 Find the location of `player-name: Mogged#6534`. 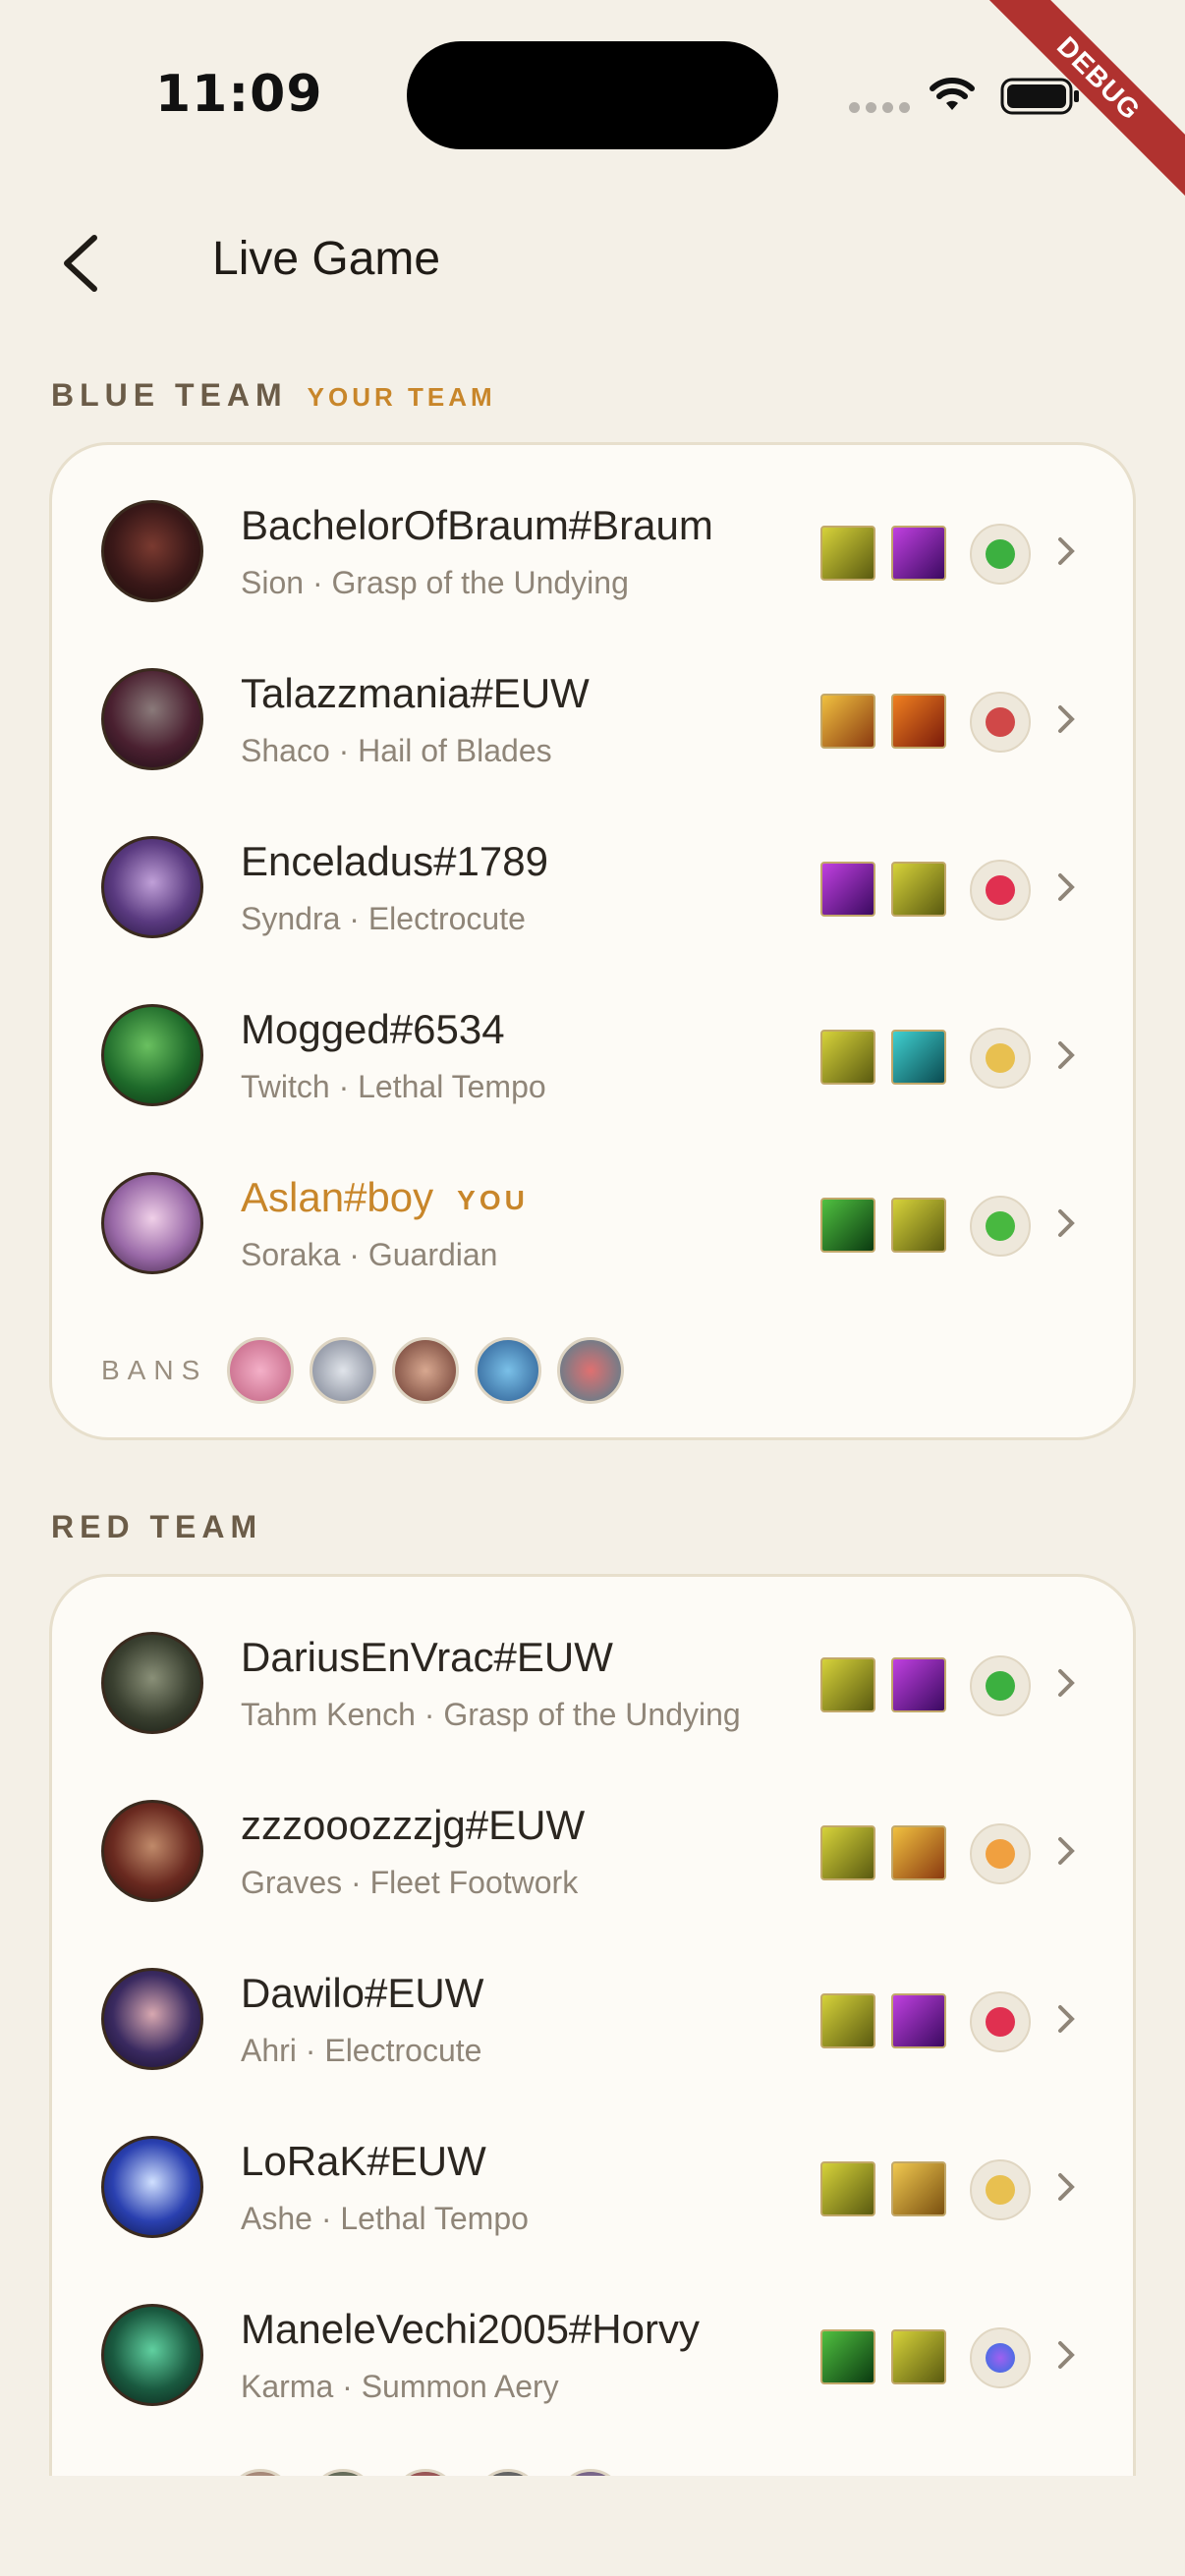

player-name: Mogged#6534 is located at coordinates (373, 1029).